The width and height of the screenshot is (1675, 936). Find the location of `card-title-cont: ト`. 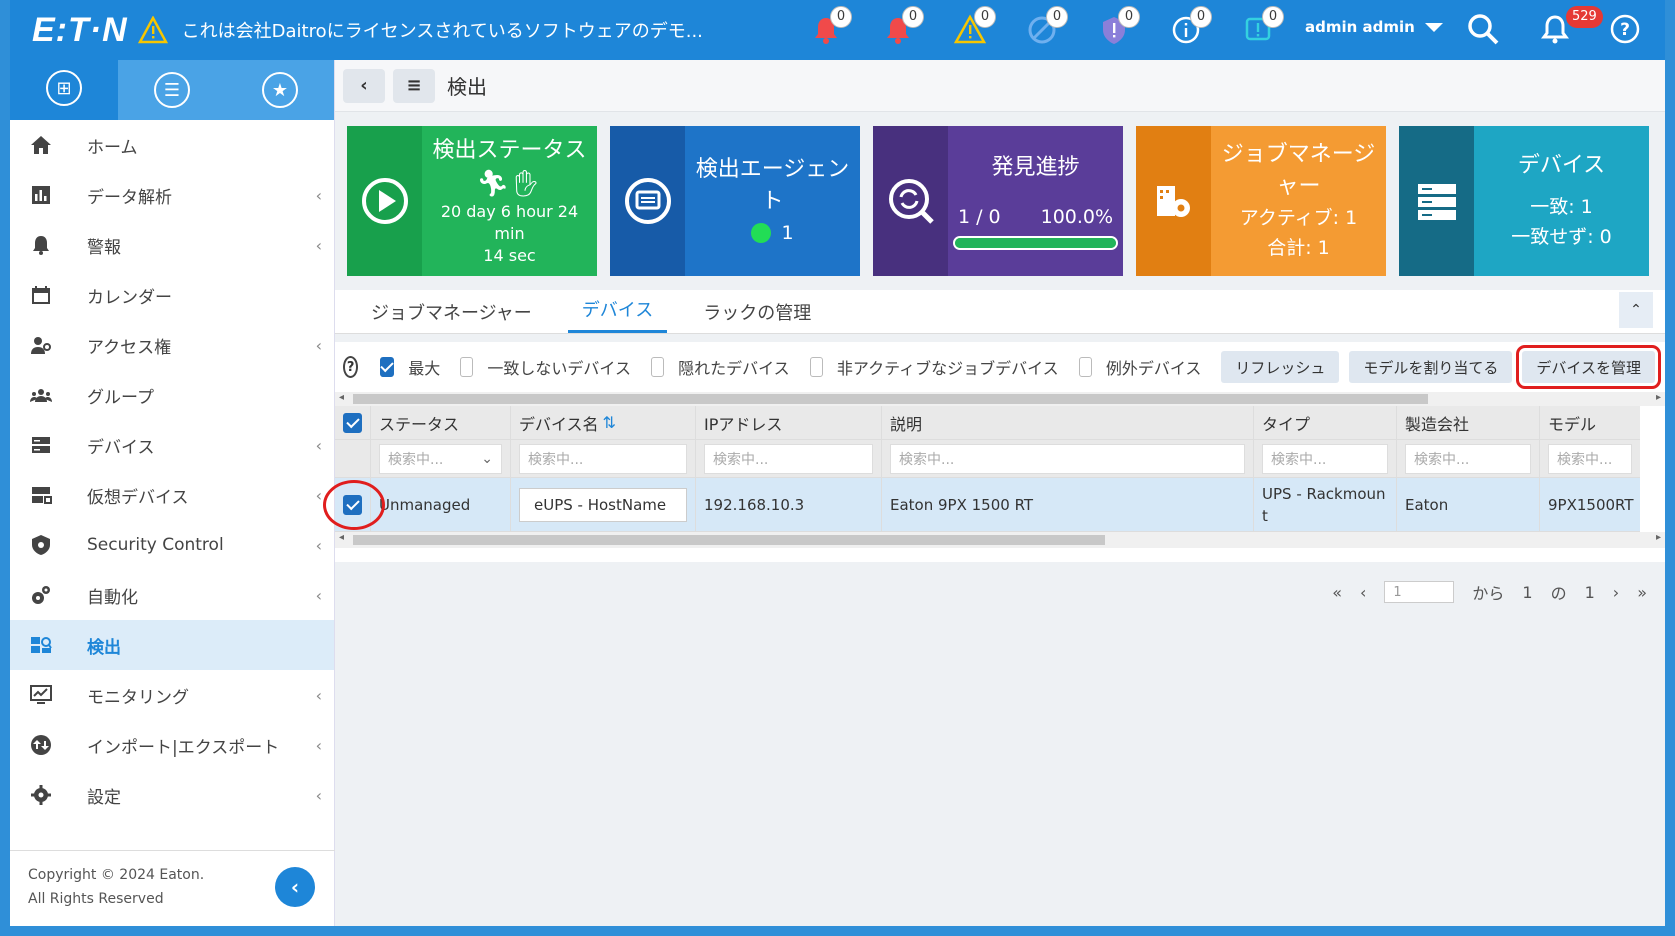

card-title-cont: ト is located at coordinates (772, 201).